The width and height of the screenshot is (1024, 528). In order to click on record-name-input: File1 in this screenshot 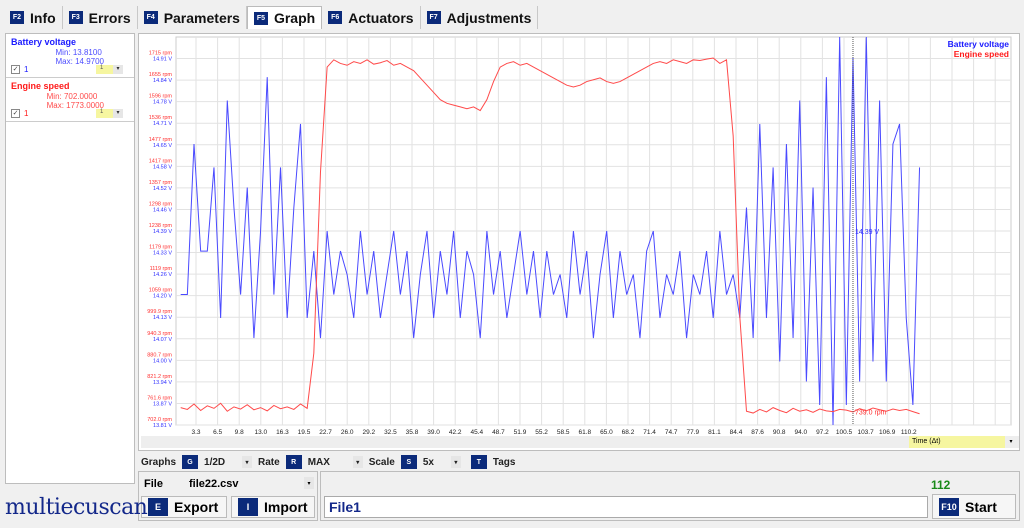, I will do `click(626, 507)`.